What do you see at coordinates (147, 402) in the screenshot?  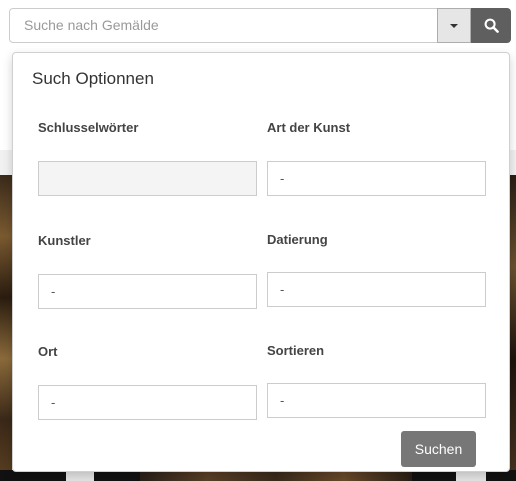 I see `place-select: -` at bounding box center [147, 402].